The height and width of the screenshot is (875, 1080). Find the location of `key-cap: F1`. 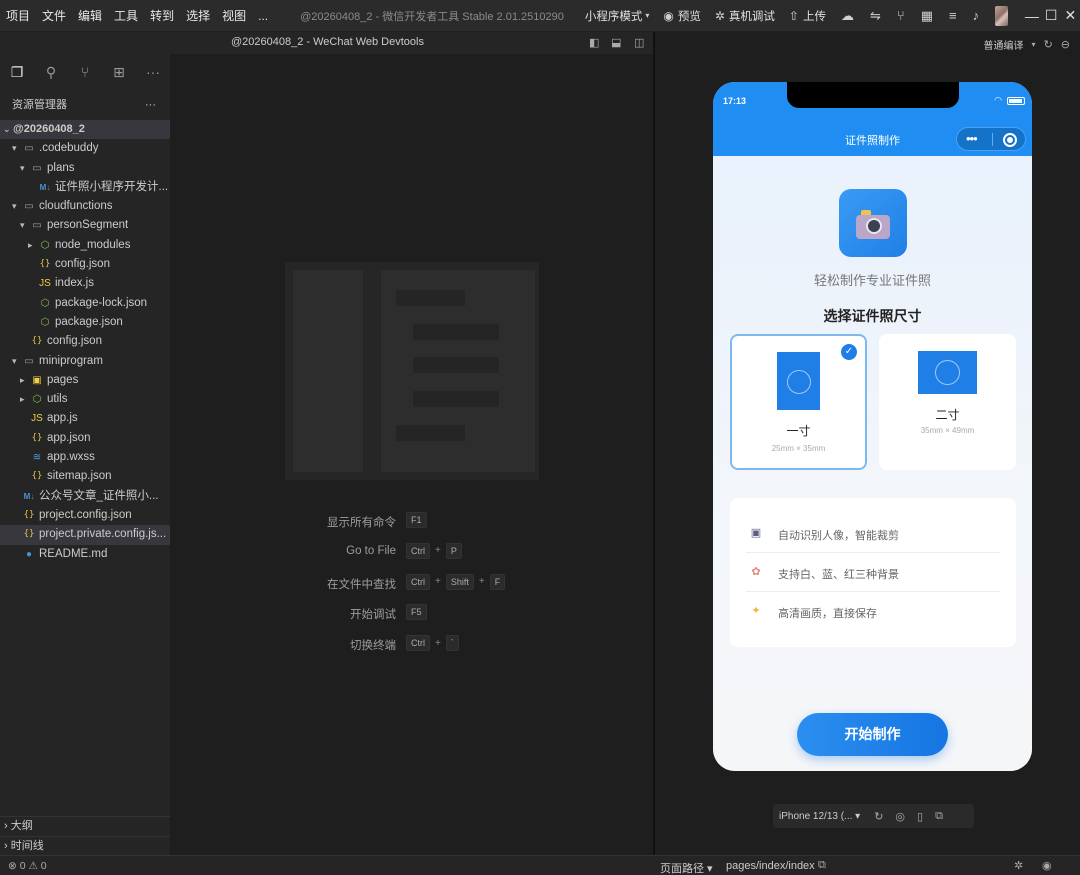

key-cap: F1 is located at coordinates (416, 520).